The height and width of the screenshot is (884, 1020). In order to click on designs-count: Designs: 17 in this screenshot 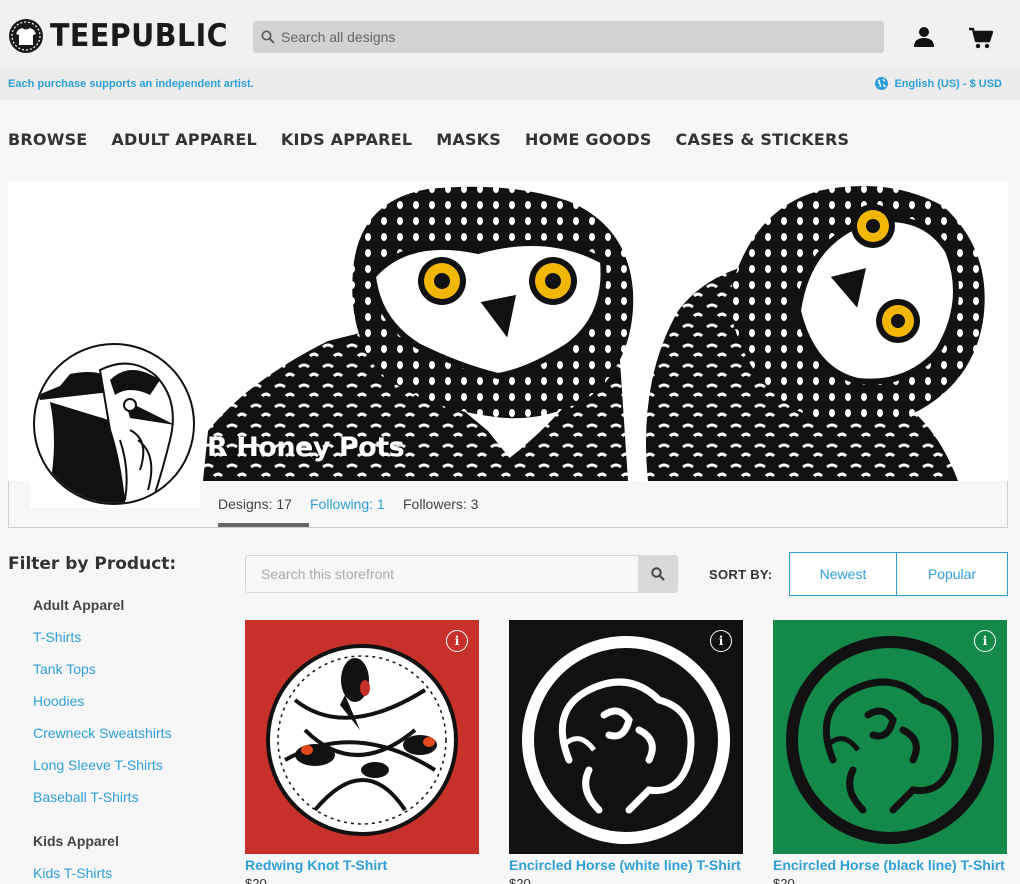, I will do `click(255, 504)`.